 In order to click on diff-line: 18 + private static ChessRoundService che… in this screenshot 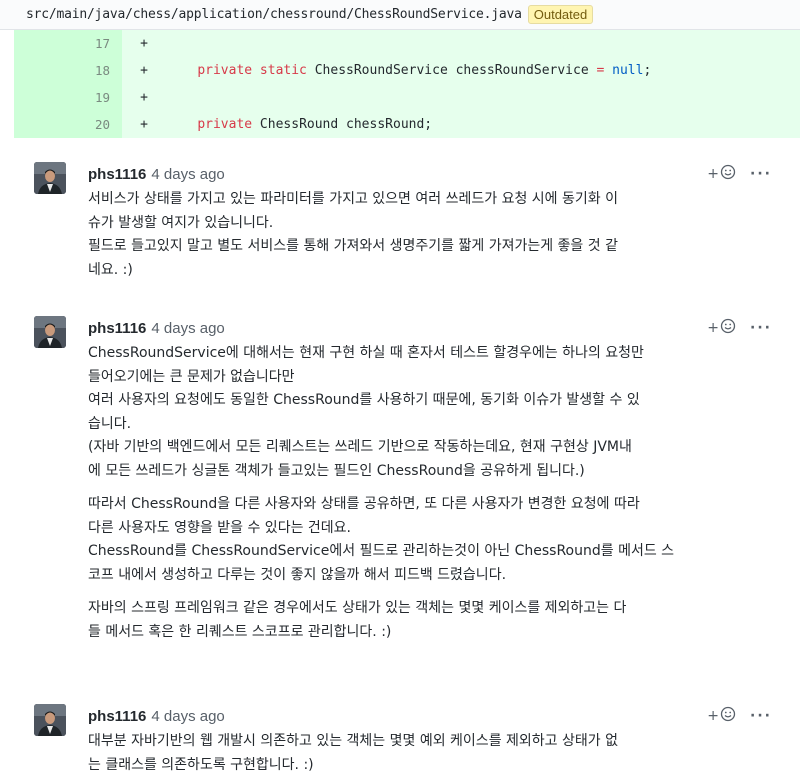, I will do `click(407, 70)`.